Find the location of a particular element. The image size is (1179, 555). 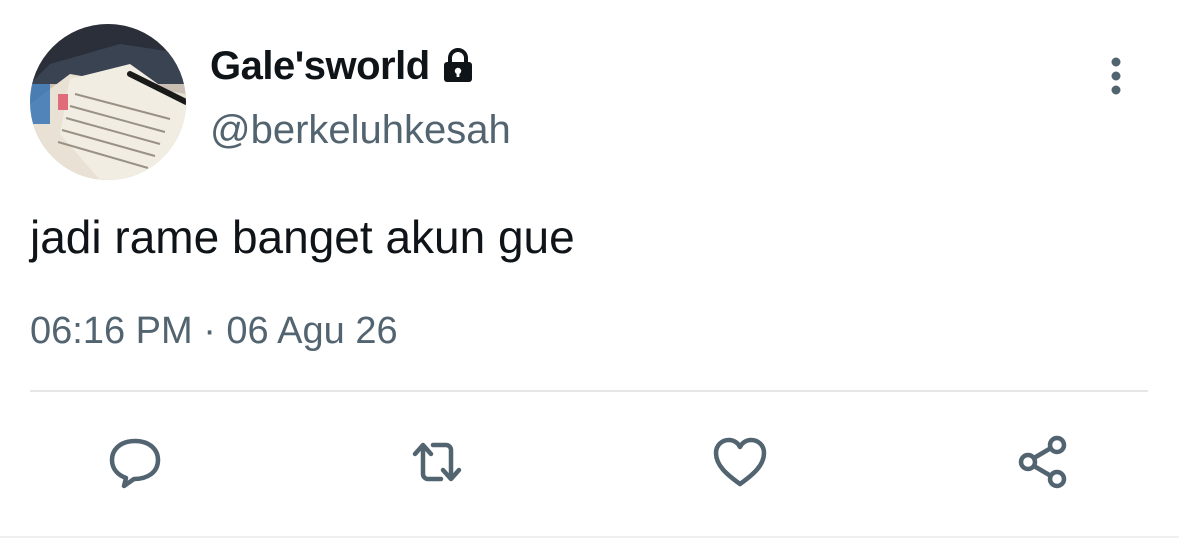

user-handle: @berkeluhkesah is located at coordinates (360, 130).